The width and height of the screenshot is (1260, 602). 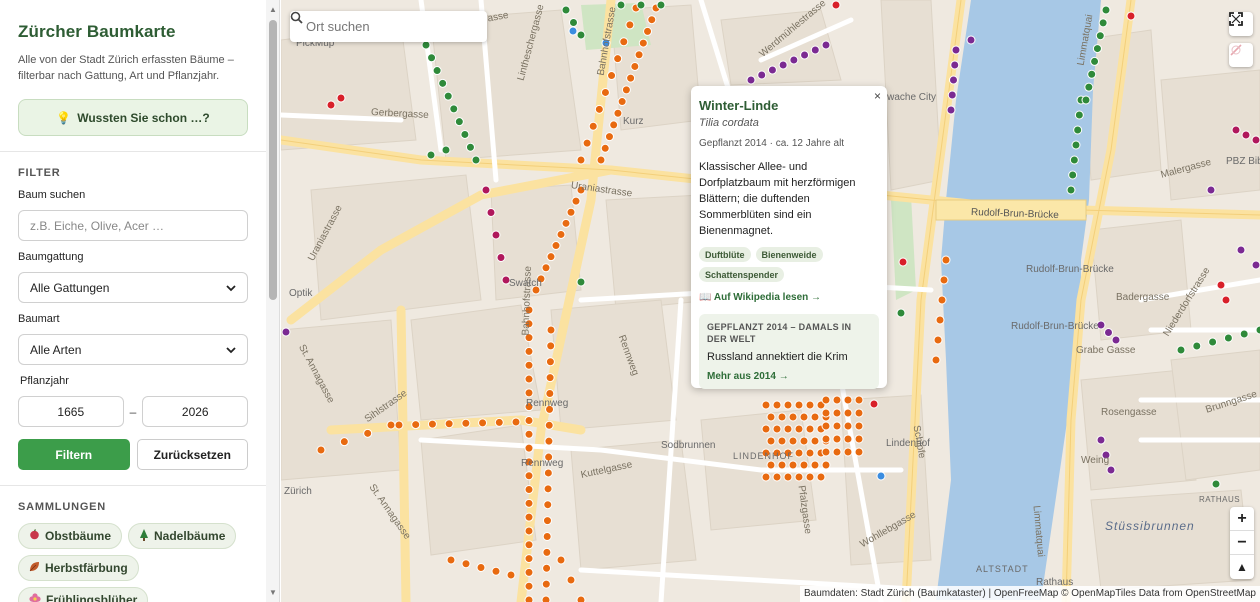 I want to click on scrollbar-thumb, so click(x=273, y=160).